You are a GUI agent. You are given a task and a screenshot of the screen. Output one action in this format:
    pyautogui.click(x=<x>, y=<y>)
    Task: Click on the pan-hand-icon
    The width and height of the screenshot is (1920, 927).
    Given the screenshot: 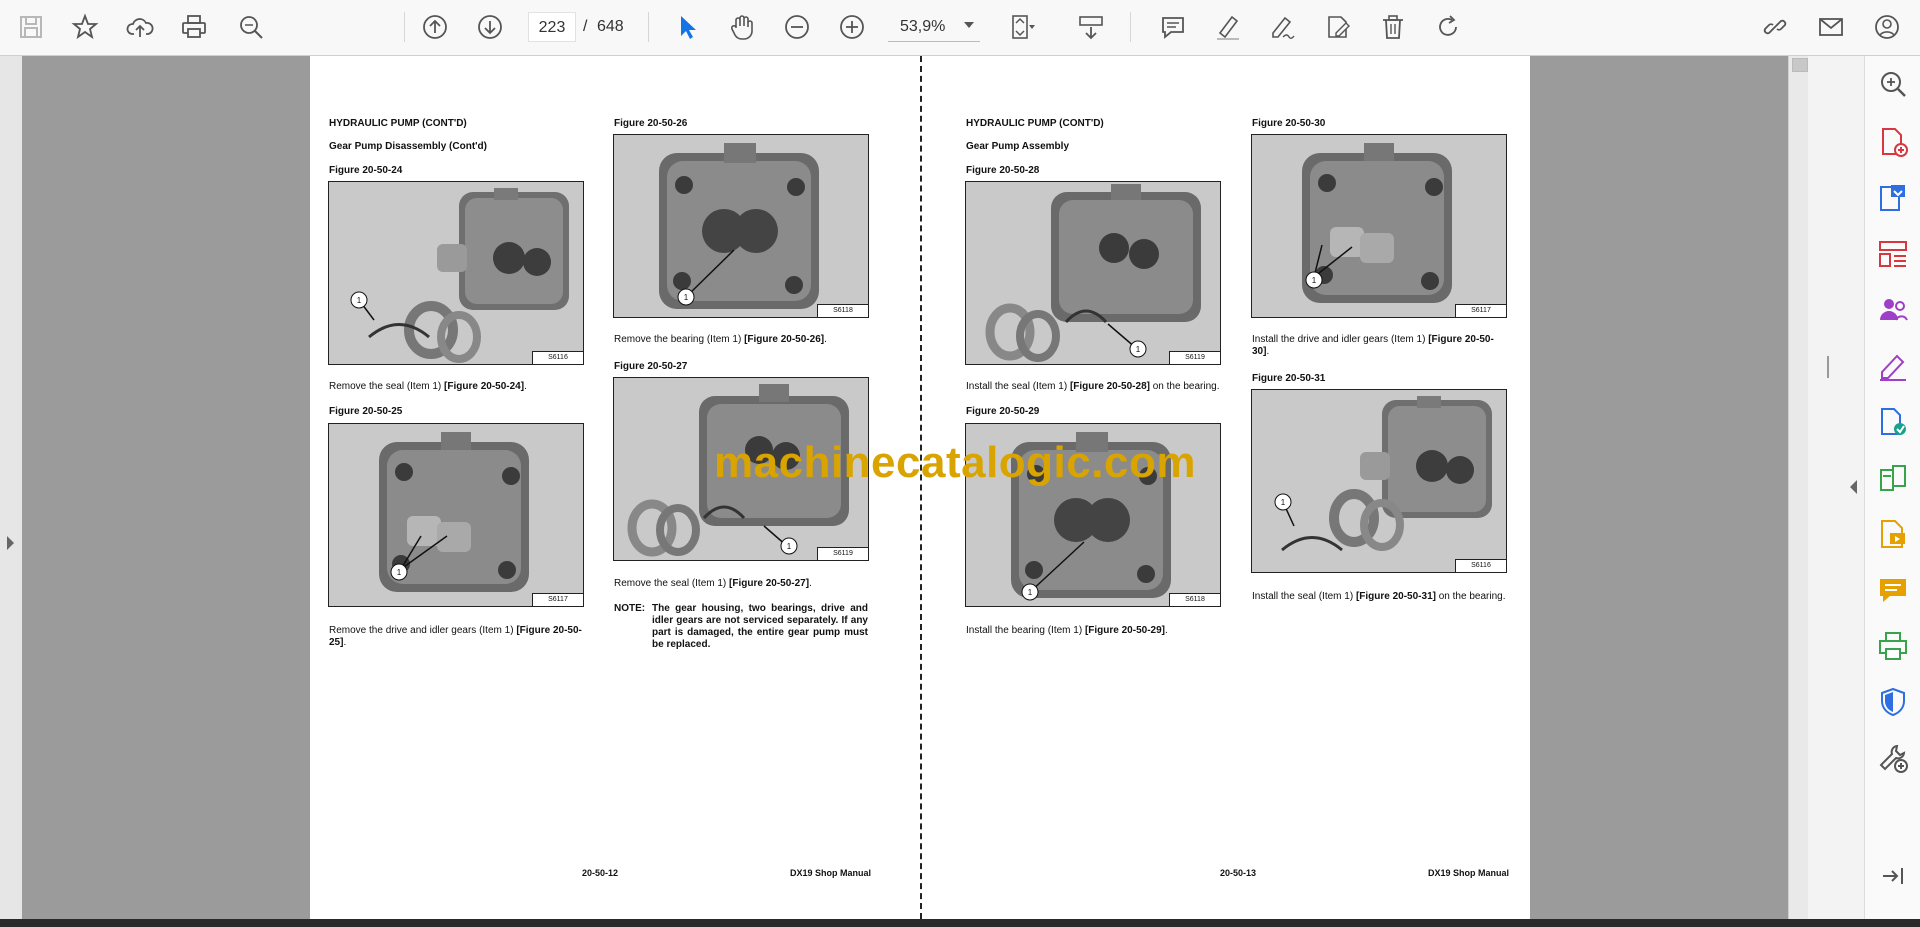 What is the action you would take?
    pyautogui.click(x=742, y=27)
    